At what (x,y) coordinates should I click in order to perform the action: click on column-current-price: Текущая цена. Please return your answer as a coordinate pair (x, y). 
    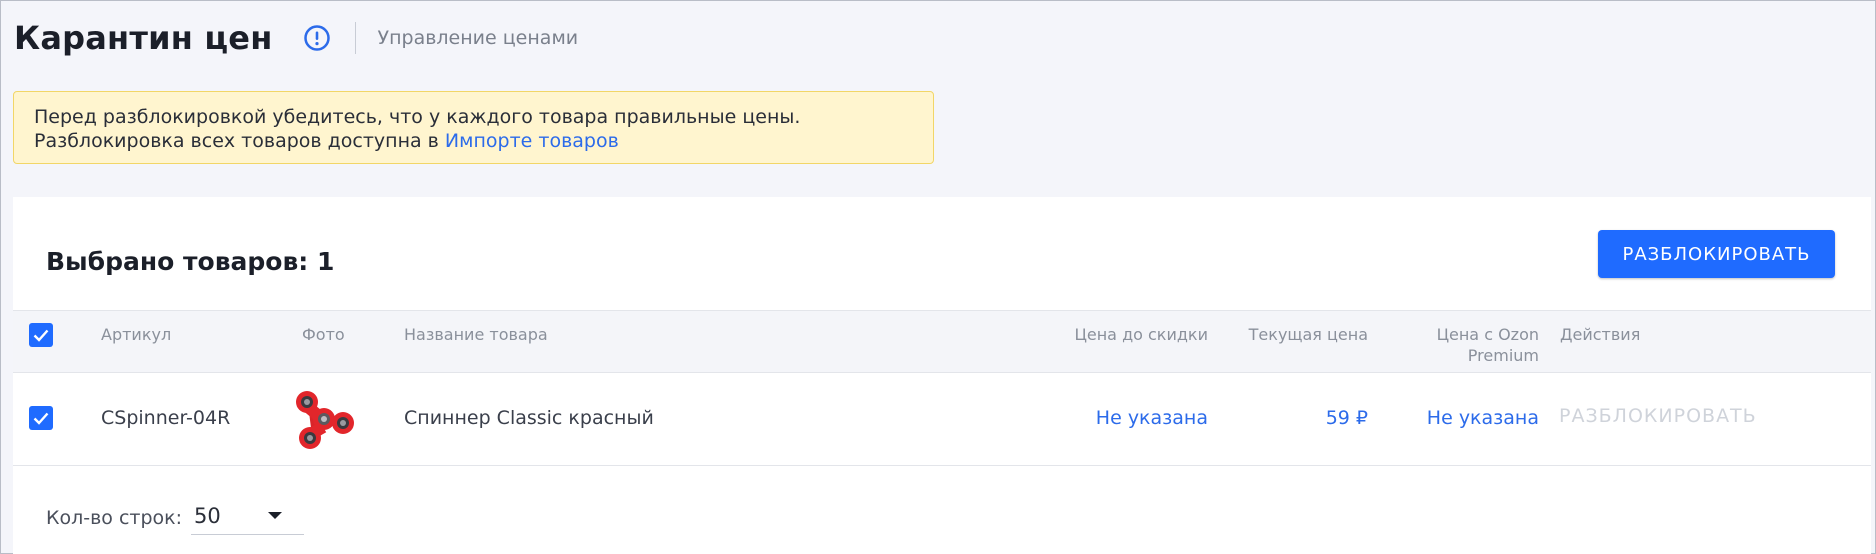
    Looking at the image, I should click on (1308, 334).